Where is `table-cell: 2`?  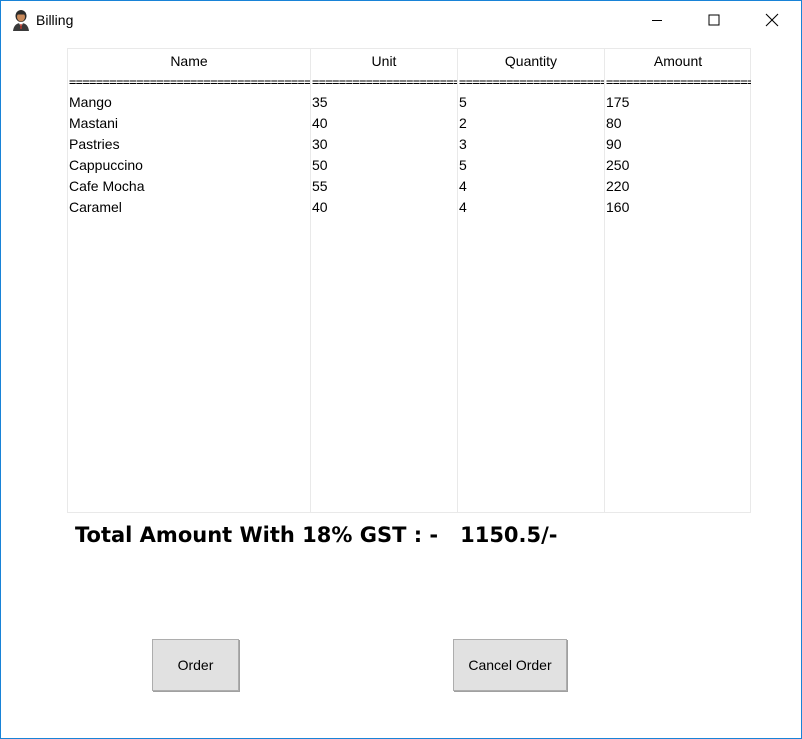
table-cell: 2 is located at coordinates (463, 123).